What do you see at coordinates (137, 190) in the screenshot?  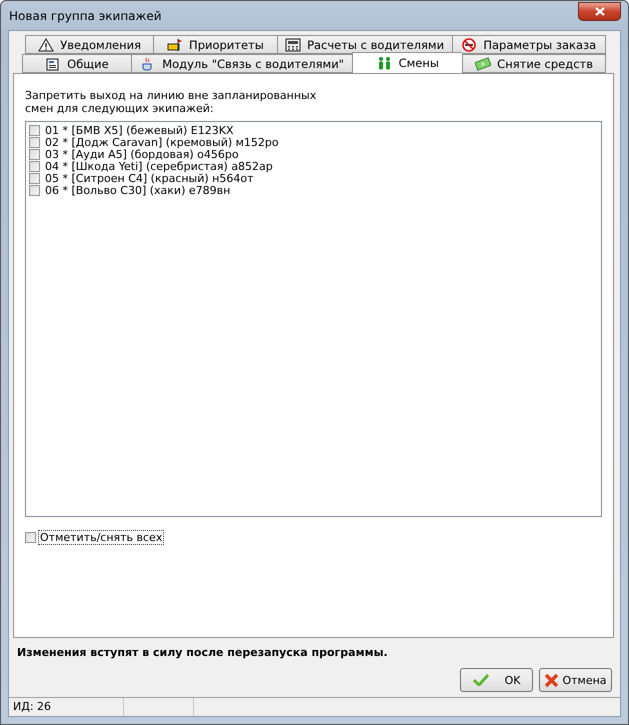 I see `crew-label: 06 * [Вольво С30] (хаки) е789вн` at bounding box center [137, 190].